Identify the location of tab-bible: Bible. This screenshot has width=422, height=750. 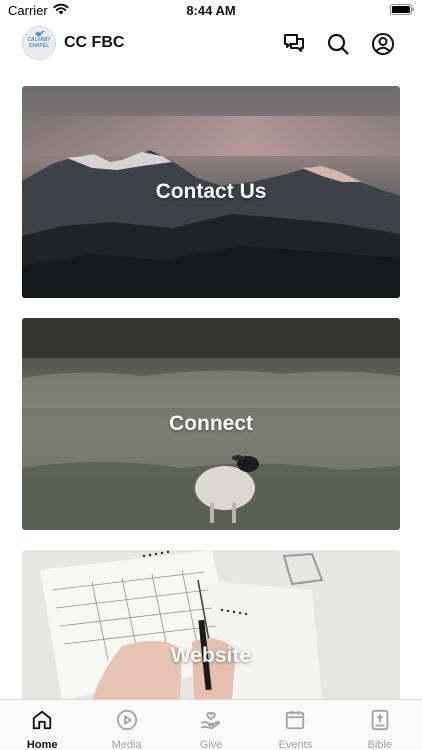
(380, 725).